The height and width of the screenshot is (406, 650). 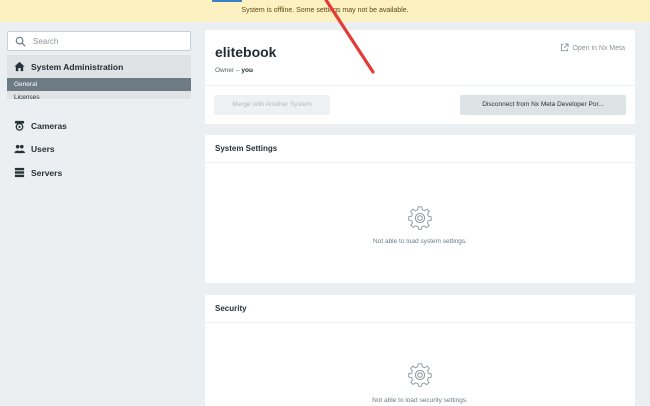 What do you see at coordinates (228, 70) in the screenshot?
I see `owner-prefix: Owner –` at bounding box center [228, 70].